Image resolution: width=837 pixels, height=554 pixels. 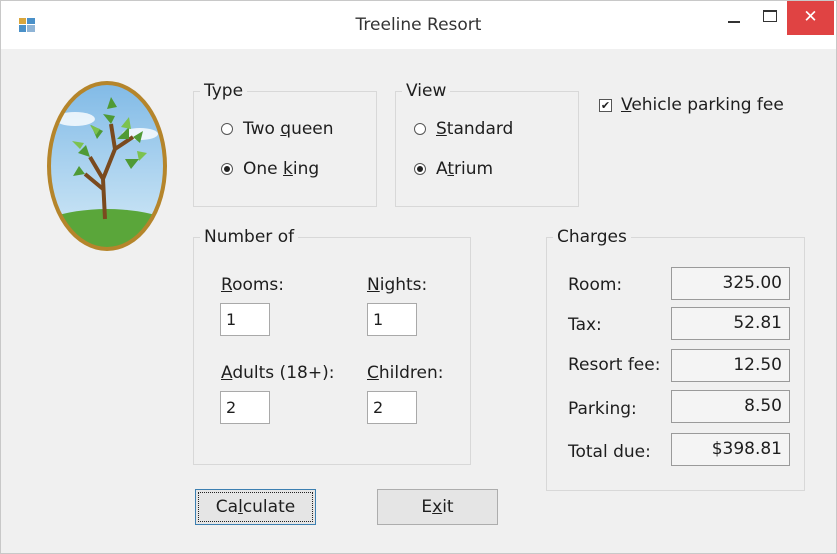 I want to click on standard-label: Standard, so click(x=475, y=129).